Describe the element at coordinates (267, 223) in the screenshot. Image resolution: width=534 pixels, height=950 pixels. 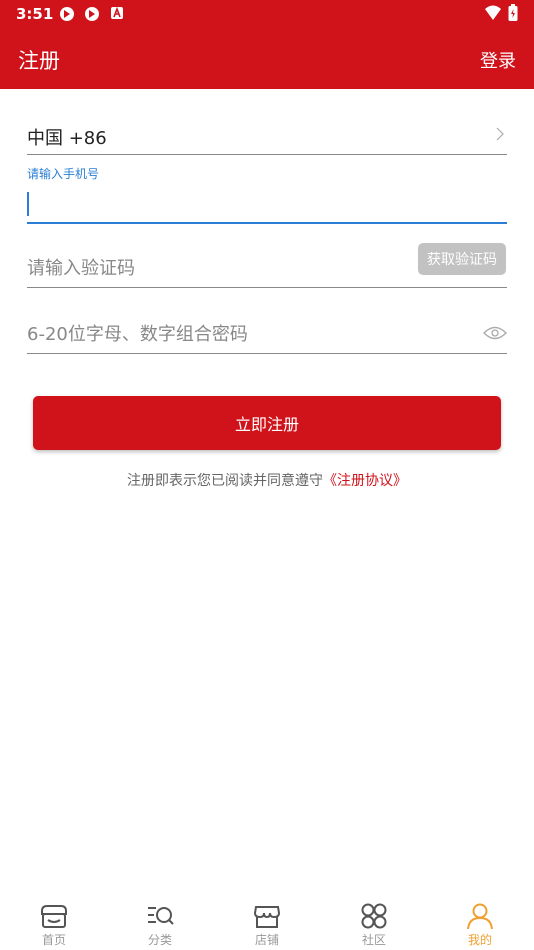
I see `focus-underline` at that location.